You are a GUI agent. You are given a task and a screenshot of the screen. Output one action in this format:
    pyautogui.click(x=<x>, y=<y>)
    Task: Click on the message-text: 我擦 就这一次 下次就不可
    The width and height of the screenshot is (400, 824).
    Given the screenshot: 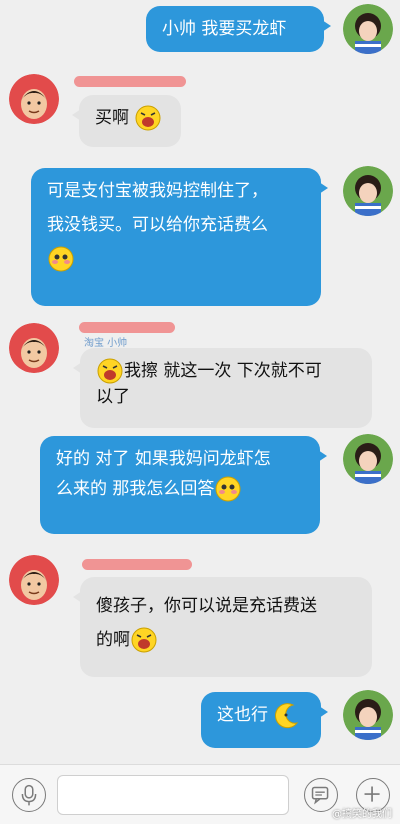 What is the action you would take?
    pyautogui.click(x=223, y=371)
    